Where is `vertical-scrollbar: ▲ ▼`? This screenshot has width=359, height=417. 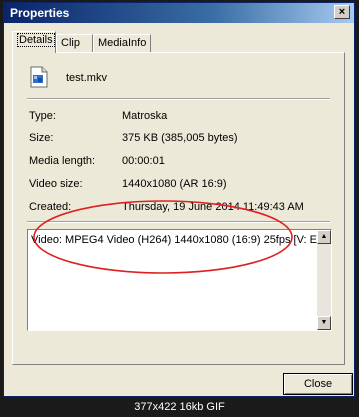
vertical-scrollbar: ▲ ▼ is located at coordinates (324, 280).